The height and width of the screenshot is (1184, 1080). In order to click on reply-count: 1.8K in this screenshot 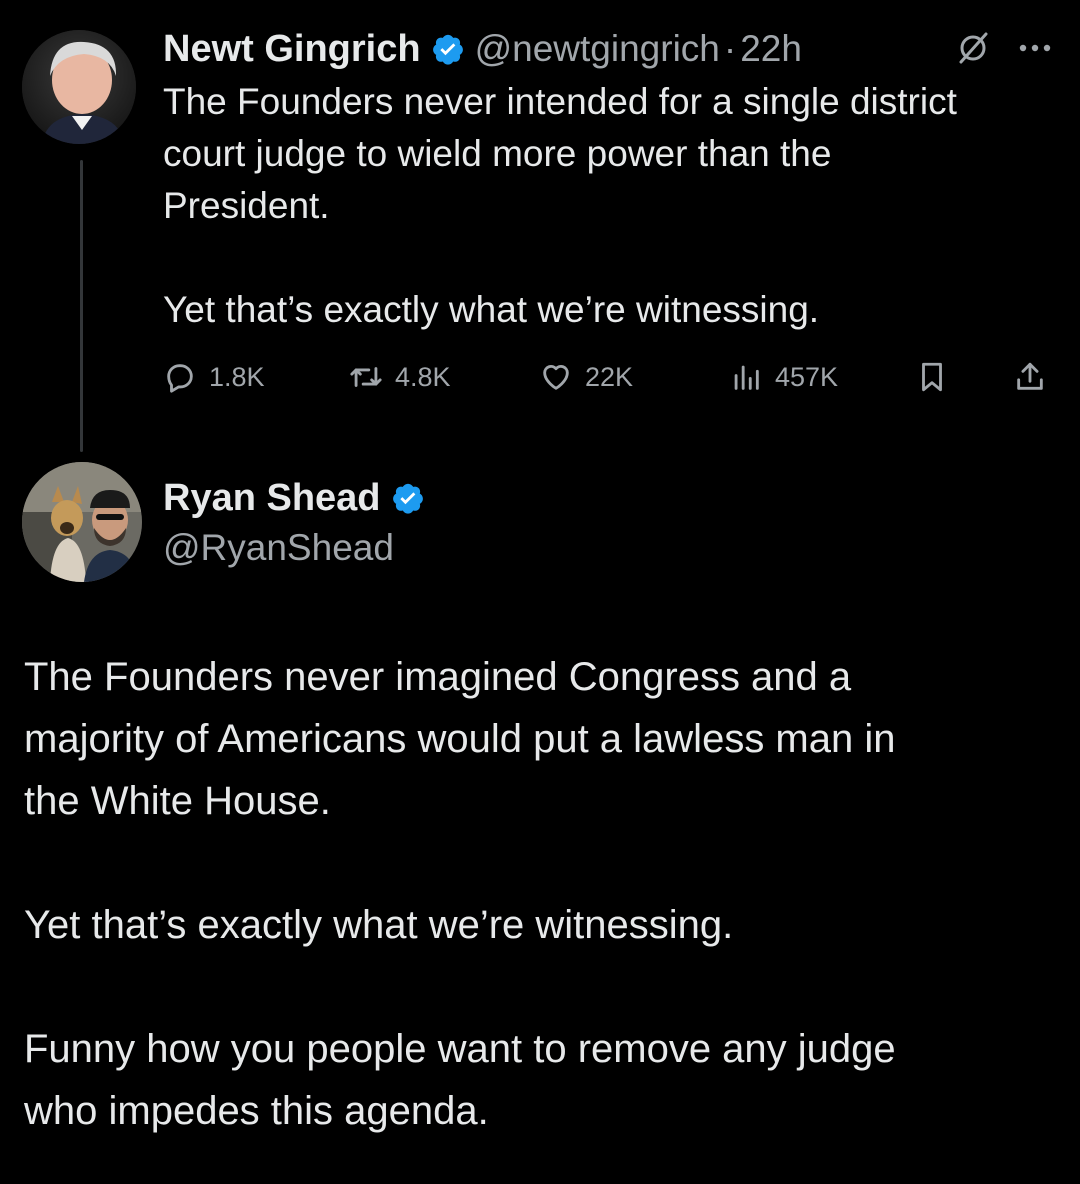, I will do `click(237, 376)`.